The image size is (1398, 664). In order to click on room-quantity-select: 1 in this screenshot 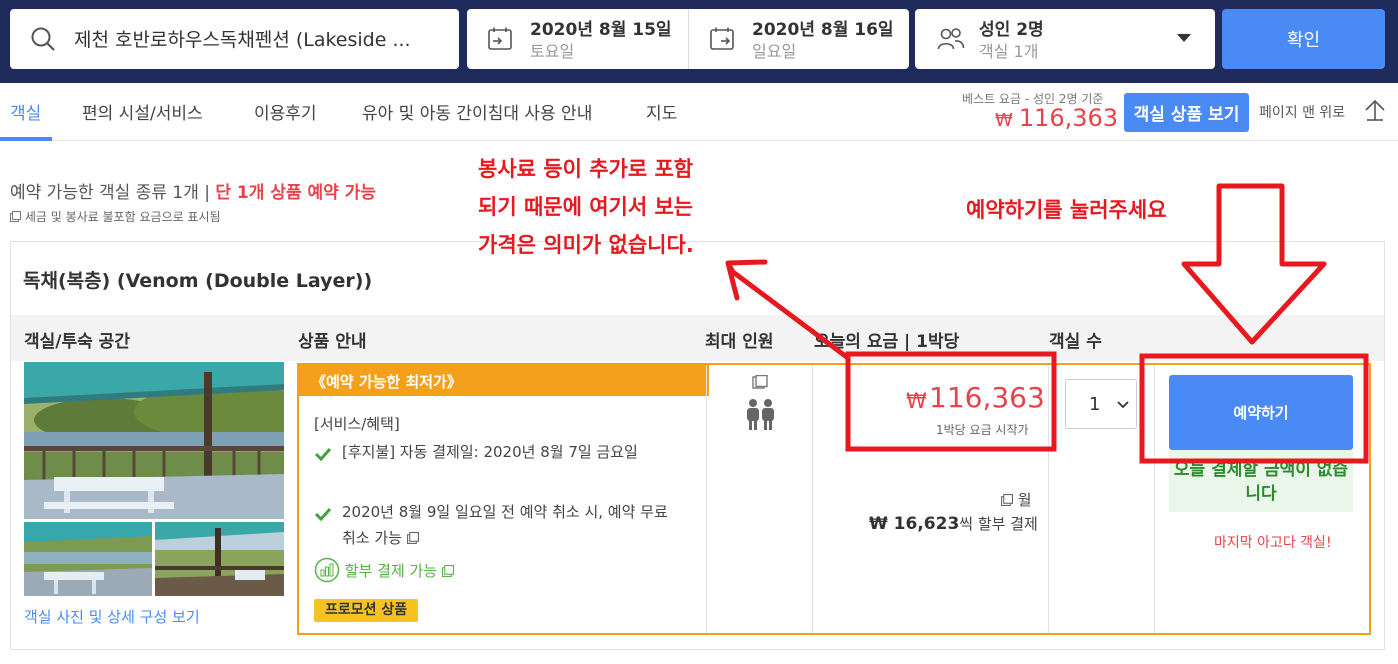, I will do `click(1101, 404)`.